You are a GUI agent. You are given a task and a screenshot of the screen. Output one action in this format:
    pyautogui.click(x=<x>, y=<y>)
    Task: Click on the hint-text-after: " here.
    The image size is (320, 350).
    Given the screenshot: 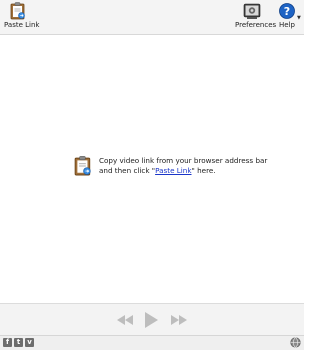 What is the action you would take?
    pyautogui.click(x=203, y=170)
    